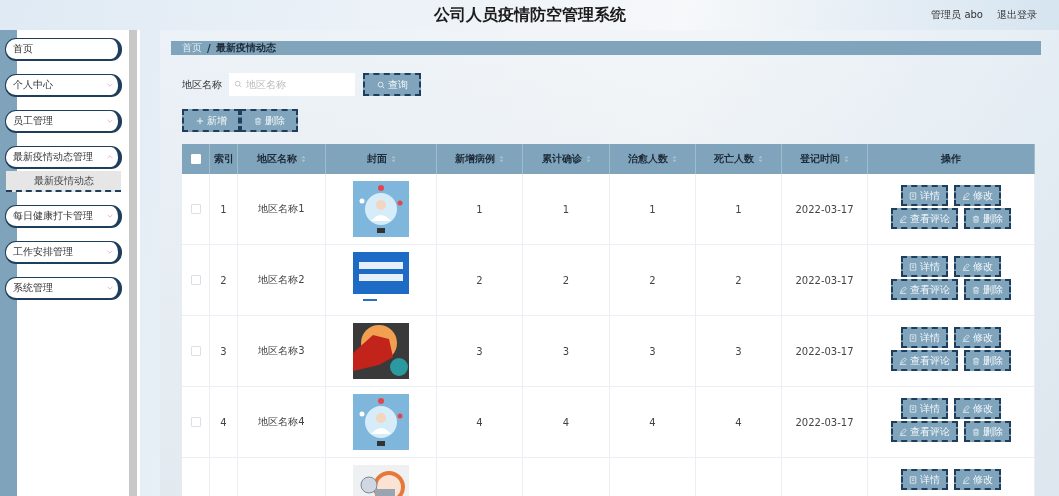 This screenshot has width=1059, height=496. I want to click on field-label: 地区名称, so click(202, 84).